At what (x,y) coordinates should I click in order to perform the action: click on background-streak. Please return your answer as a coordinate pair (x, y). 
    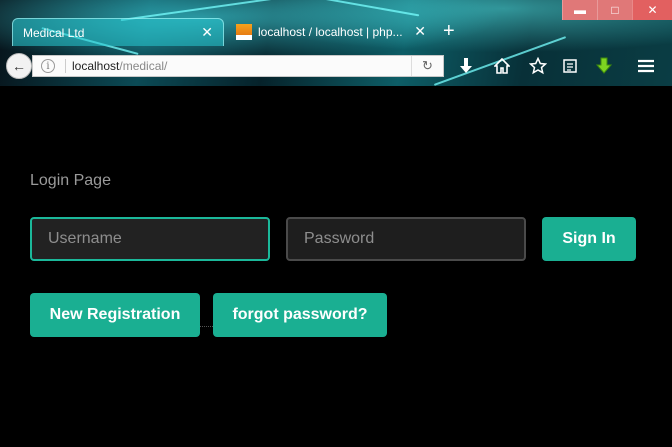
    Looking at the image, I should click on (360, 8).